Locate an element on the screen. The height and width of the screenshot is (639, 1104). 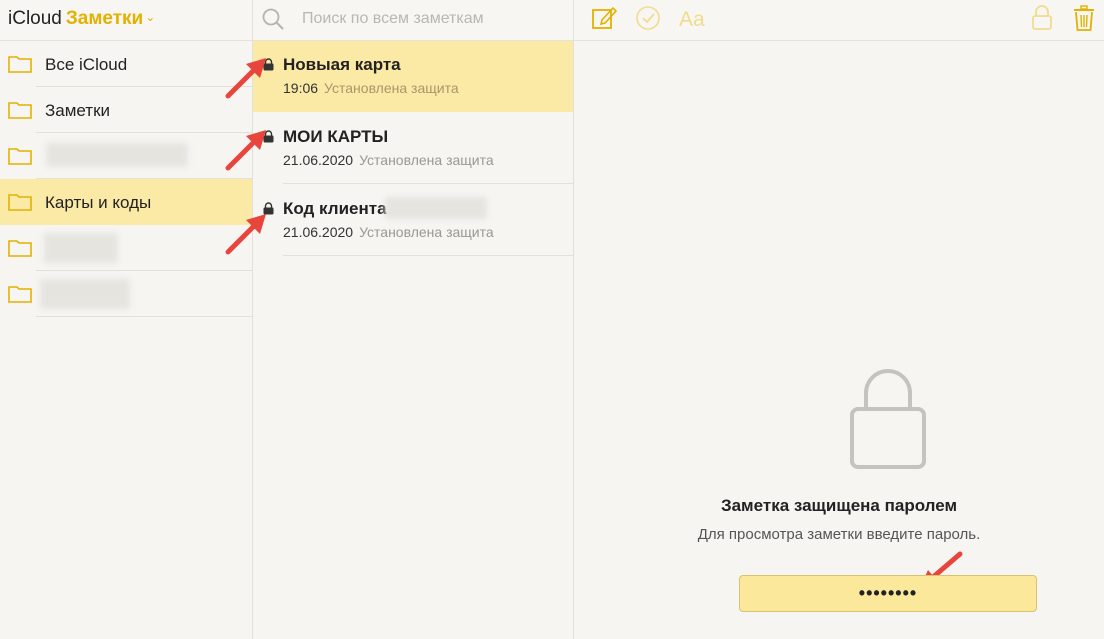
search-icon is located at coordinates (273, 19).